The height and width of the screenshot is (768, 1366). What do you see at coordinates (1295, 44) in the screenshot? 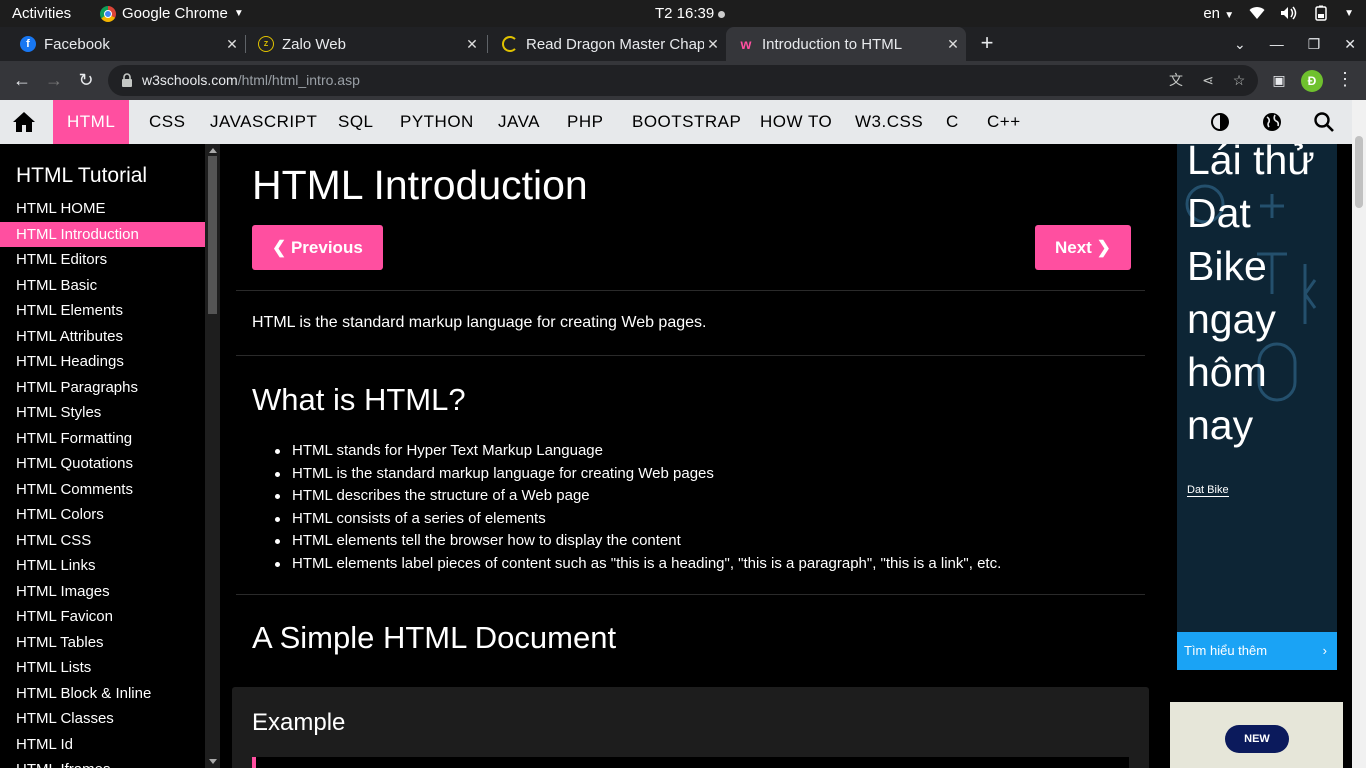
I see `window-controls: ⌄ — ❐ ✕` at bounding box center [1295, 44].